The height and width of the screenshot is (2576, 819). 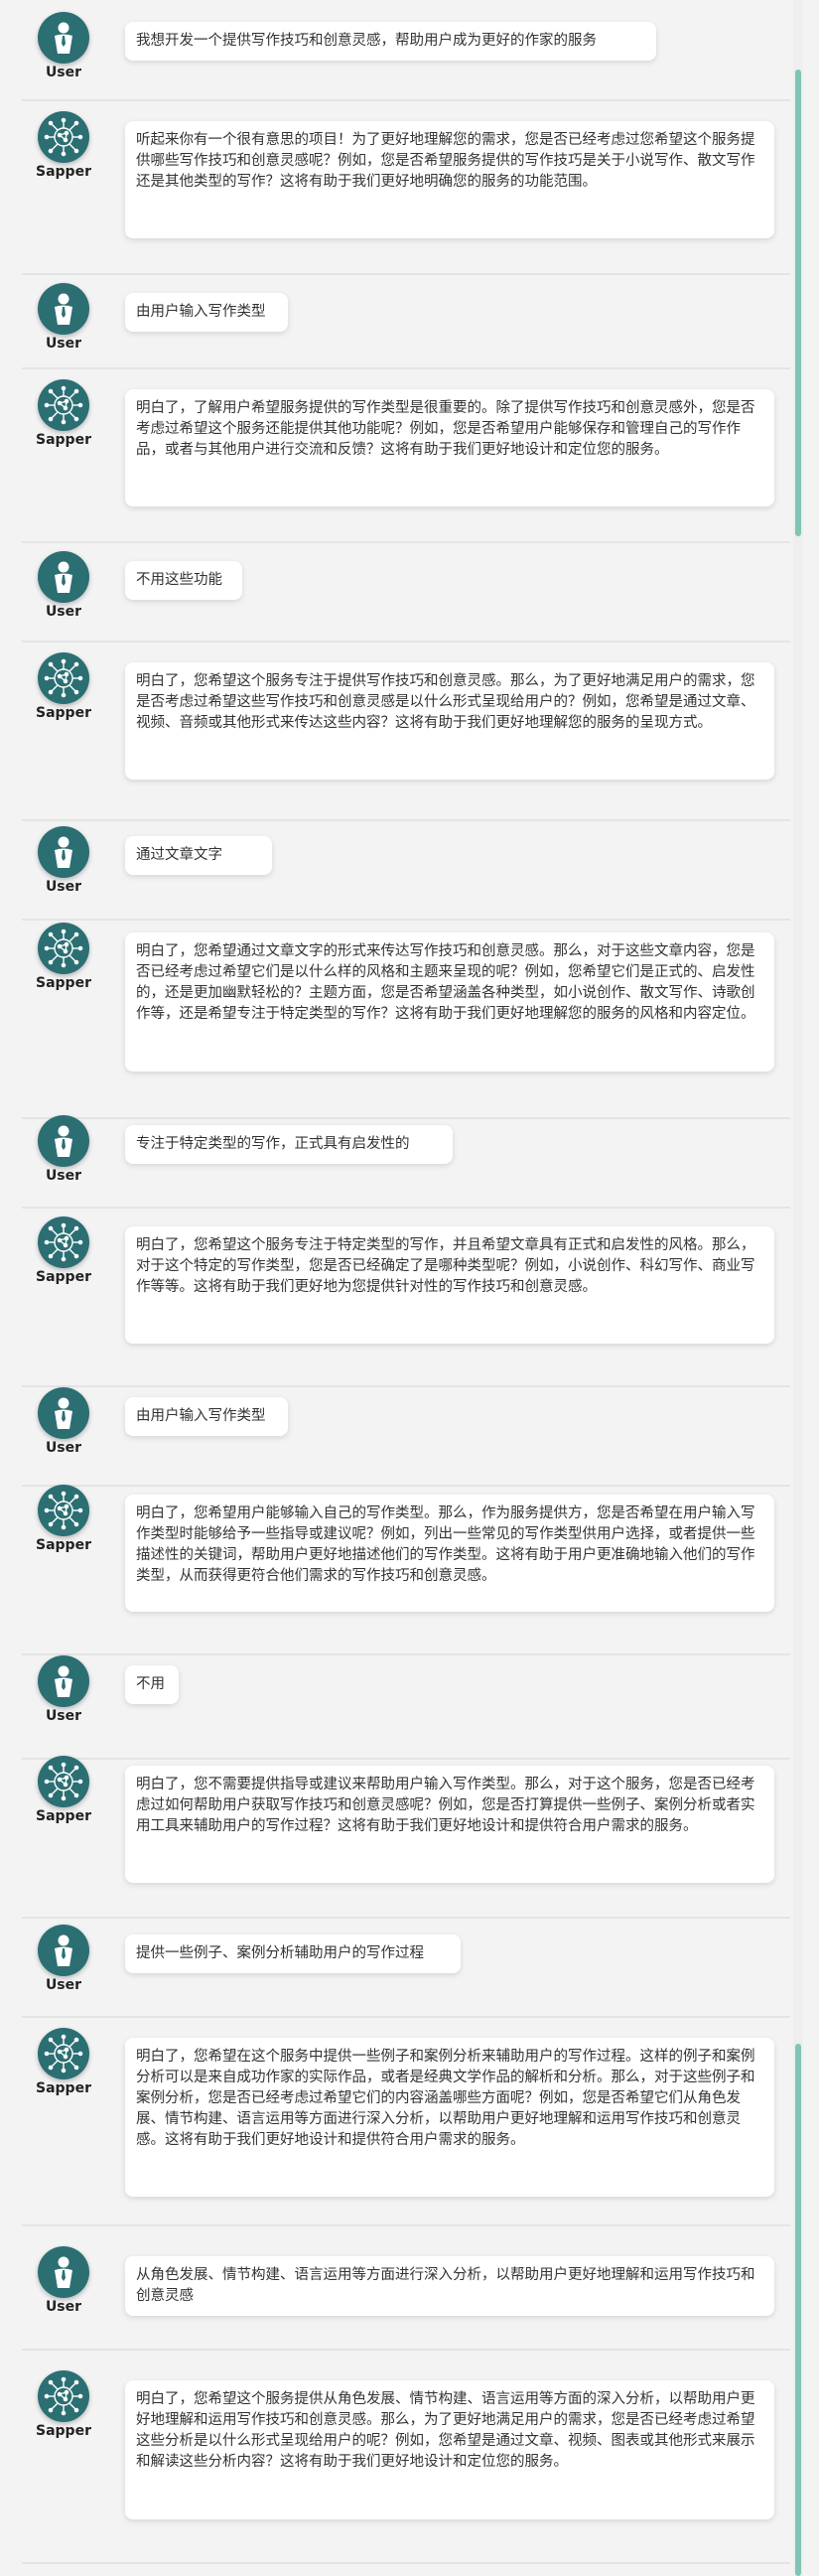 I want to click on user-message: User 专注于特定类型的写作，正式具有启发性的, so click(x=406, y=1162).